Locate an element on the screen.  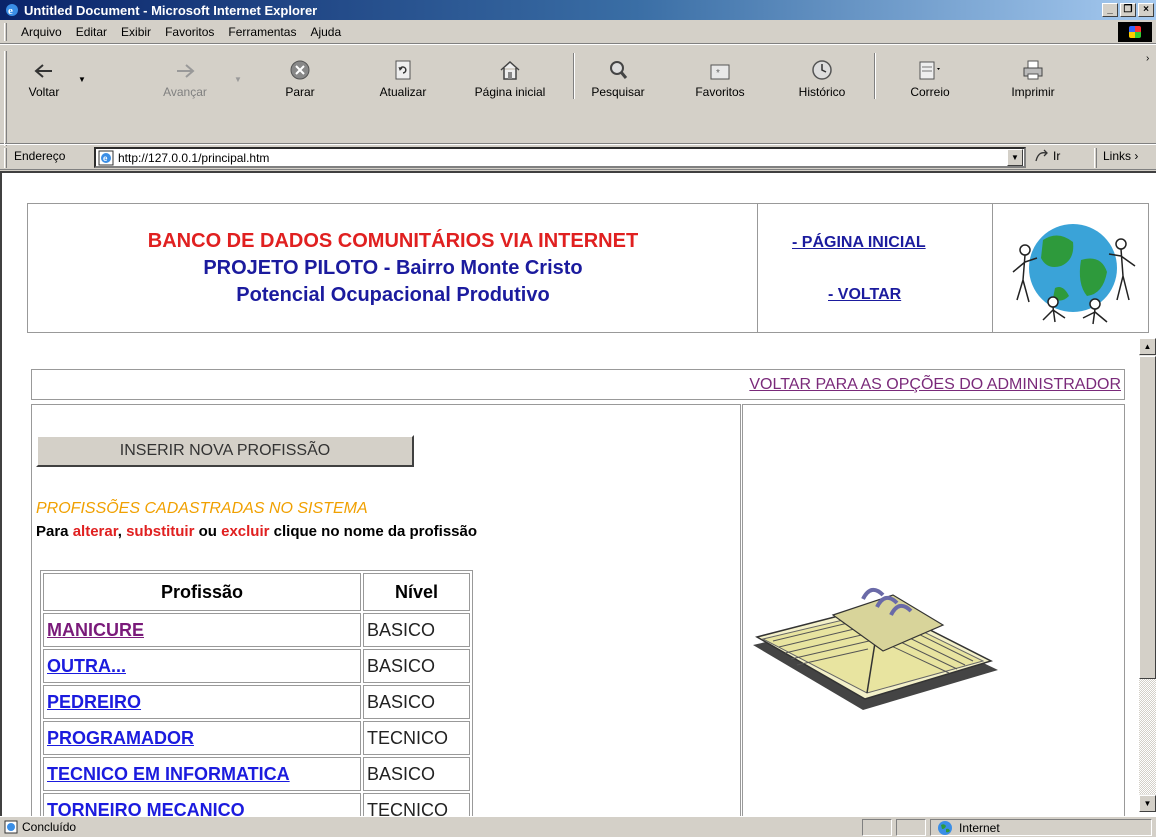
favorites-label: Favoritos is located at coordinates (720, 92).